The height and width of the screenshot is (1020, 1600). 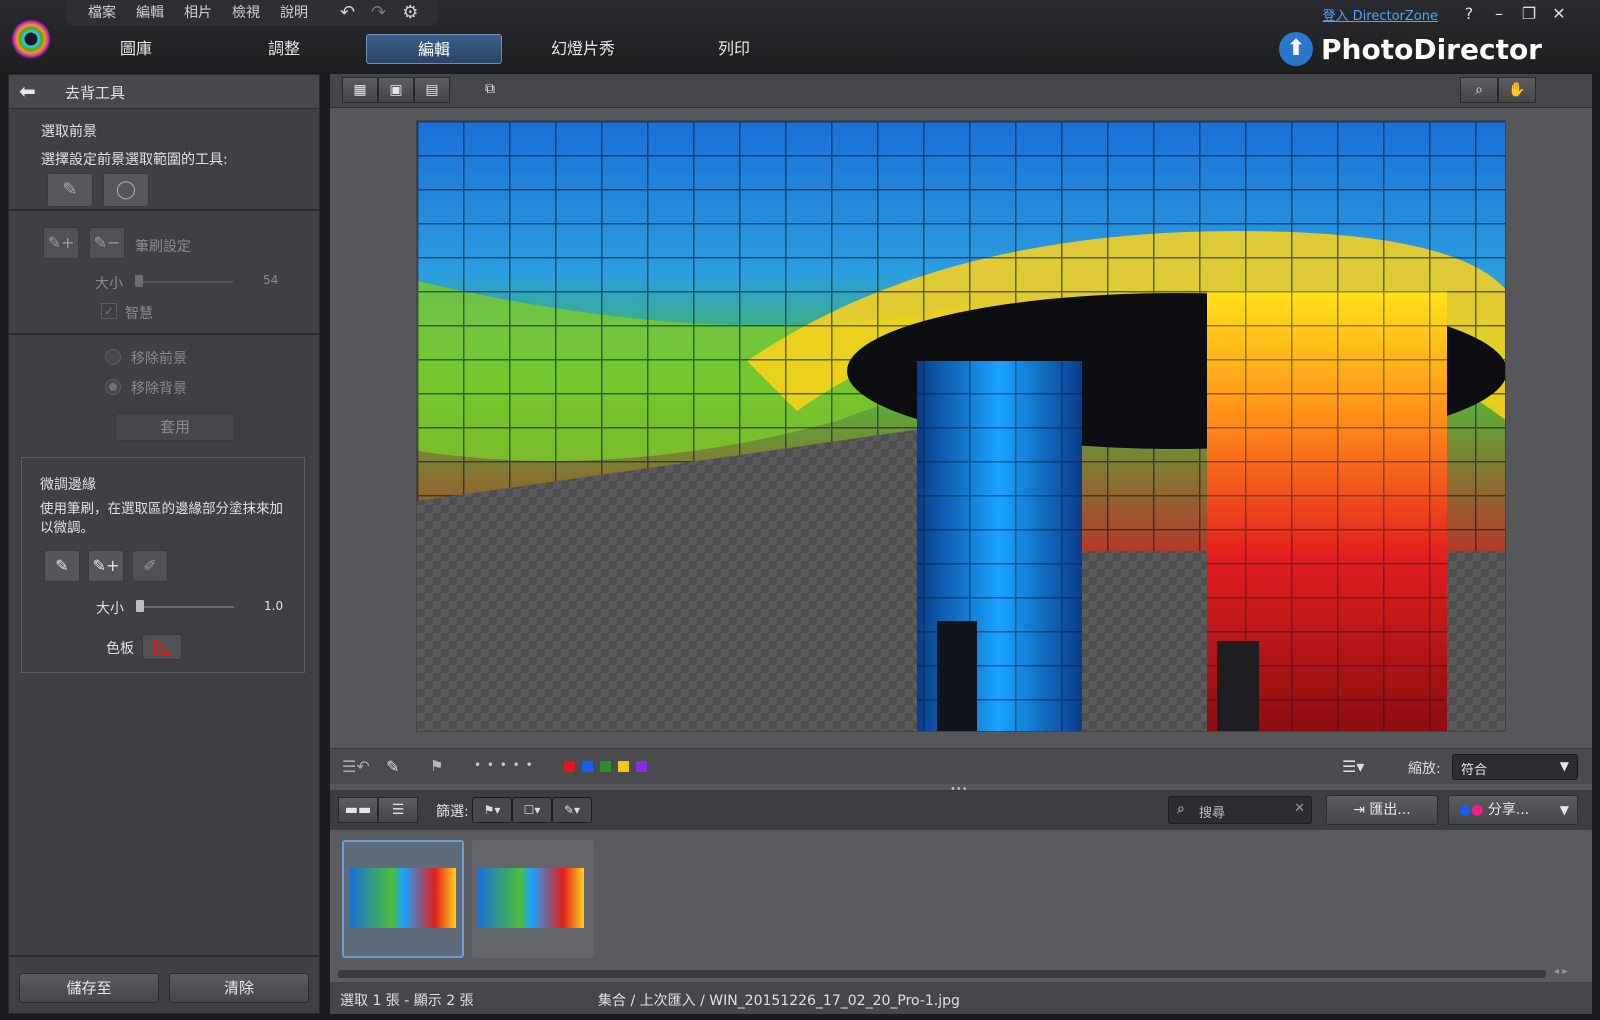 I want to click on tab-slideshow: 幻燈片秀, so click(x=583, y=49).